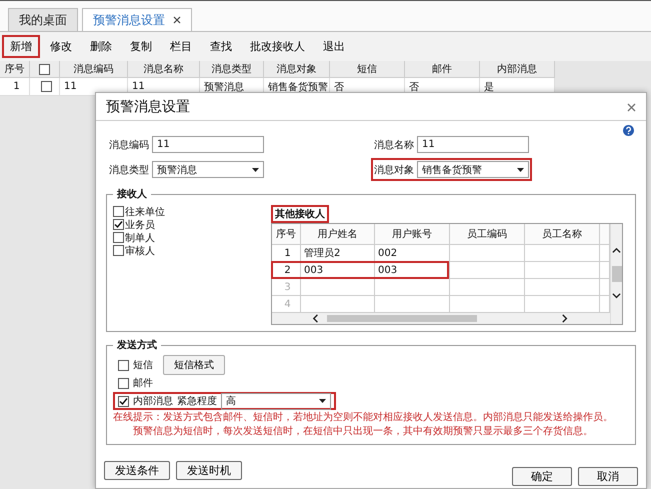 The width and height of the screenshot is (651, 489). Describe the element at coordinates (628, 130) in the screenshot. I see `help-icon` at that location.